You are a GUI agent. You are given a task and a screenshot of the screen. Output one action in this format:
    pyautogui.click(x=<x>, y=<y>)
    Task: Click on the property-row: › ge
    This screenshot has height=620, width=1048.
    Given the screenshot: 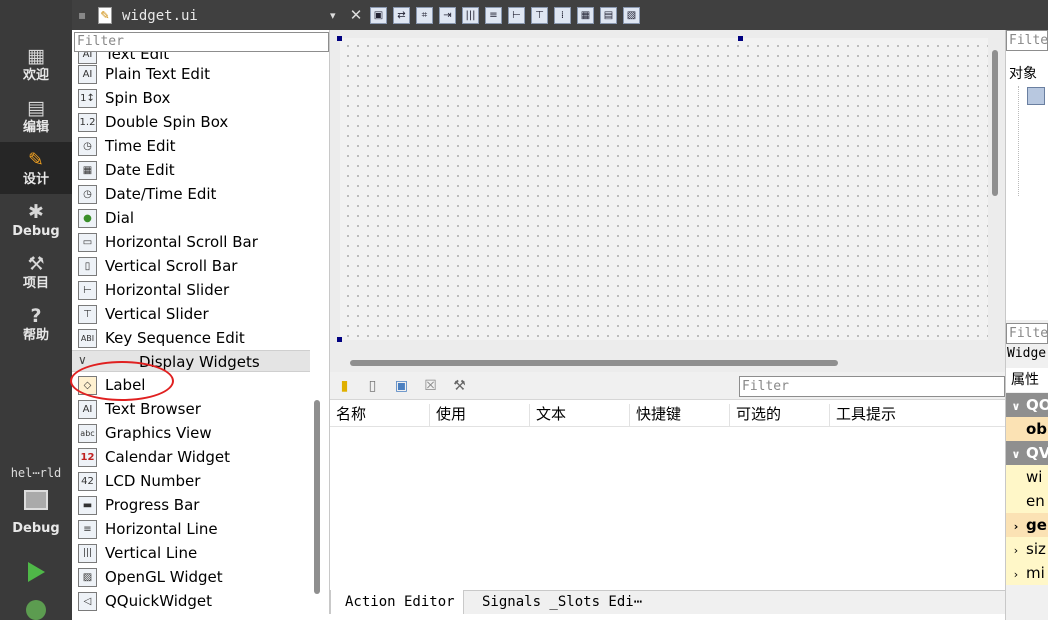 What is the action you would take?
    pyautogui.click(x=1027, y=525)
    